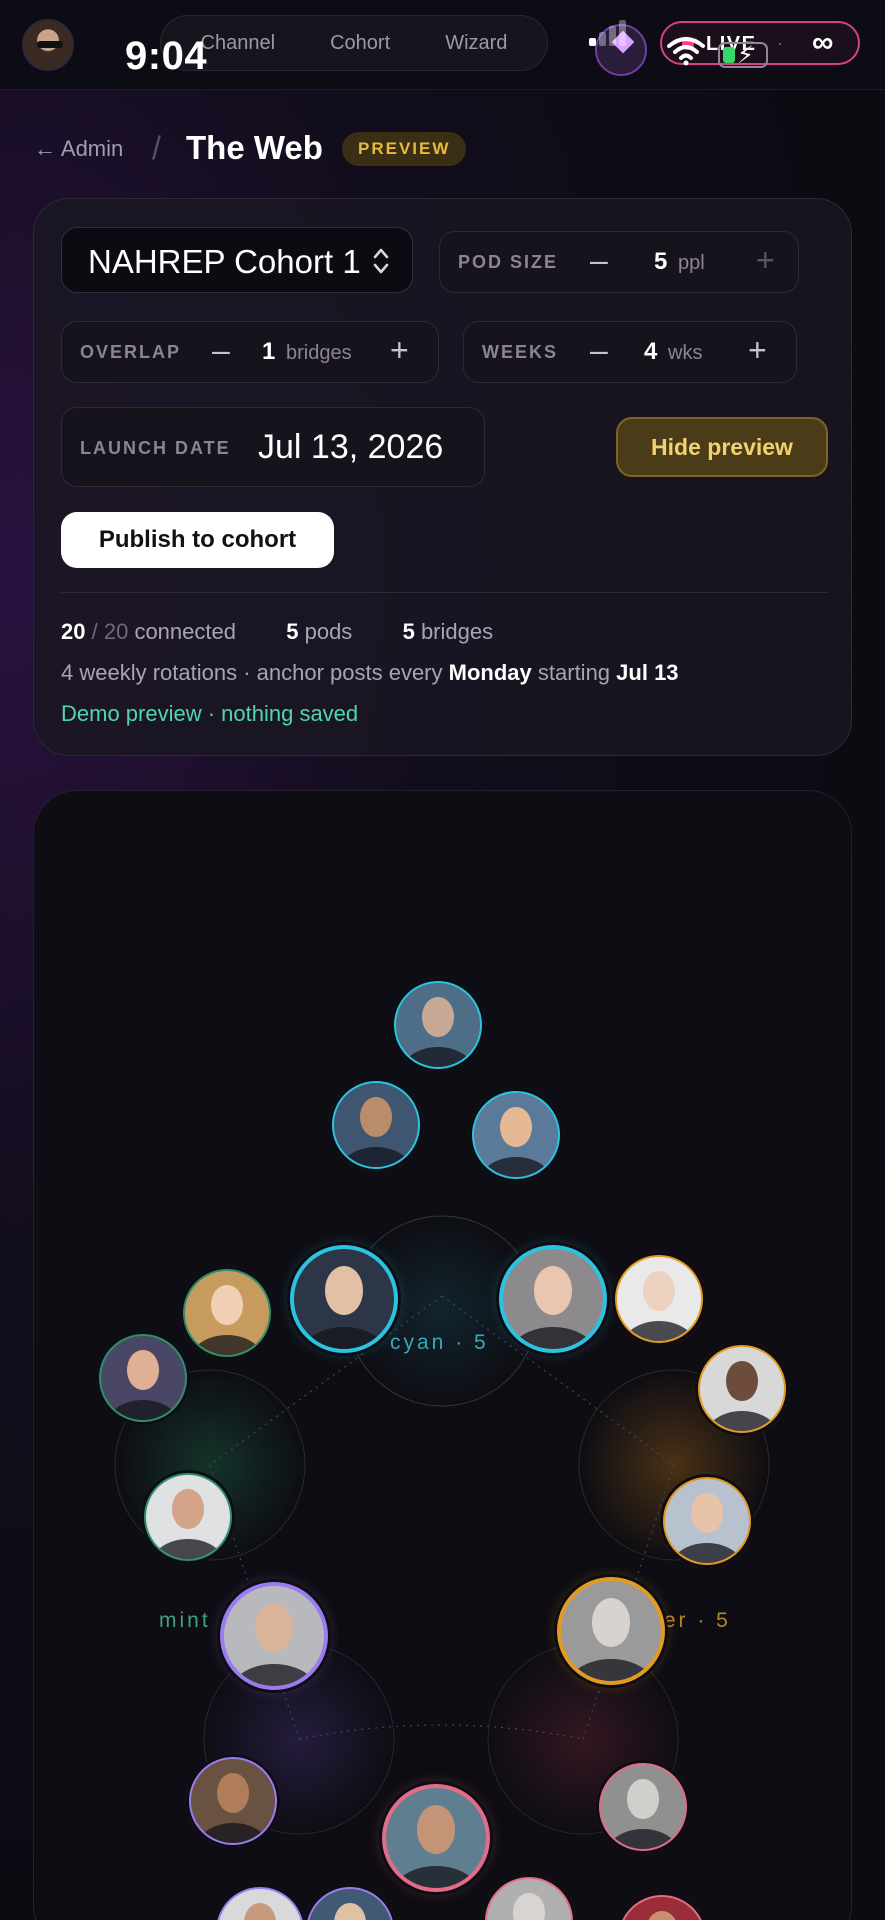 This screenshot has width=885, height=1920. I want to click on publish-button: Publish to cohort, so click(197, 540).